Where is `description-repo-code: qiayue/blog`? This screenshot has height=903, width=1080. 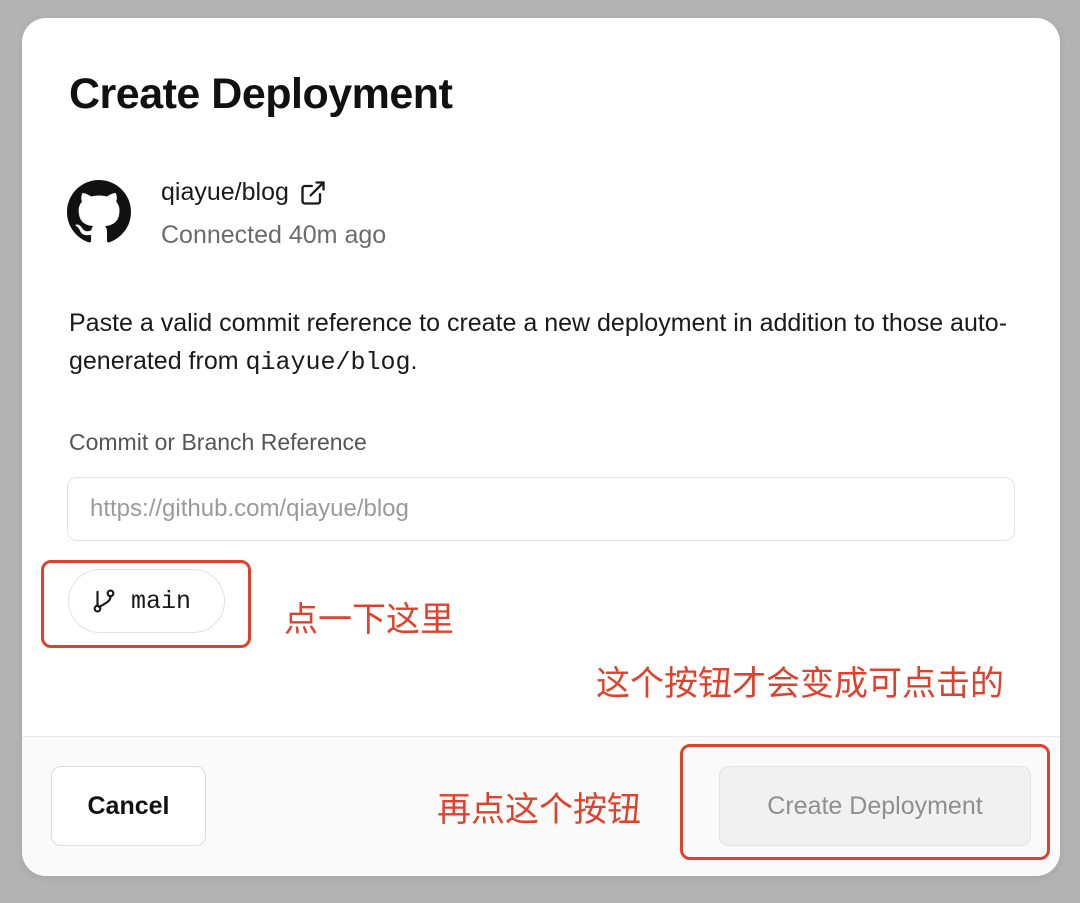 description-repo-code: qiayue/blog is located at coordinates (328, 362).